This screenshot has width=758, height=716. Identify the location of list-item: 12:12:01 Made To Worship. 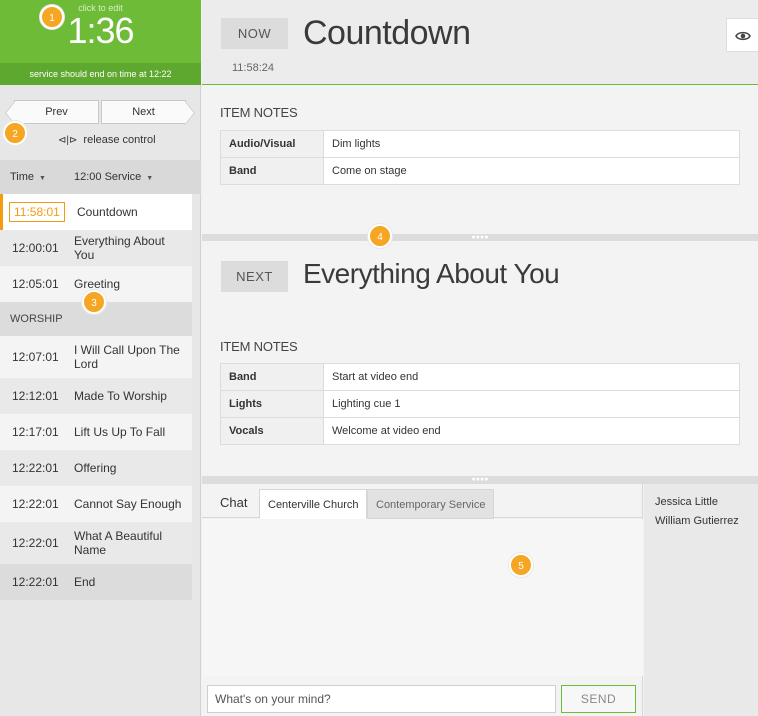
(96, 396).